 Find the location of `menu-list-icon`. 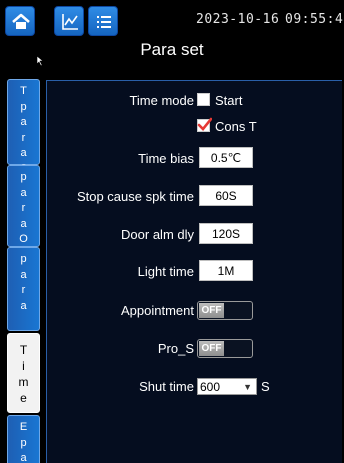

menu-list-icon is located at coordinates (104, 22).